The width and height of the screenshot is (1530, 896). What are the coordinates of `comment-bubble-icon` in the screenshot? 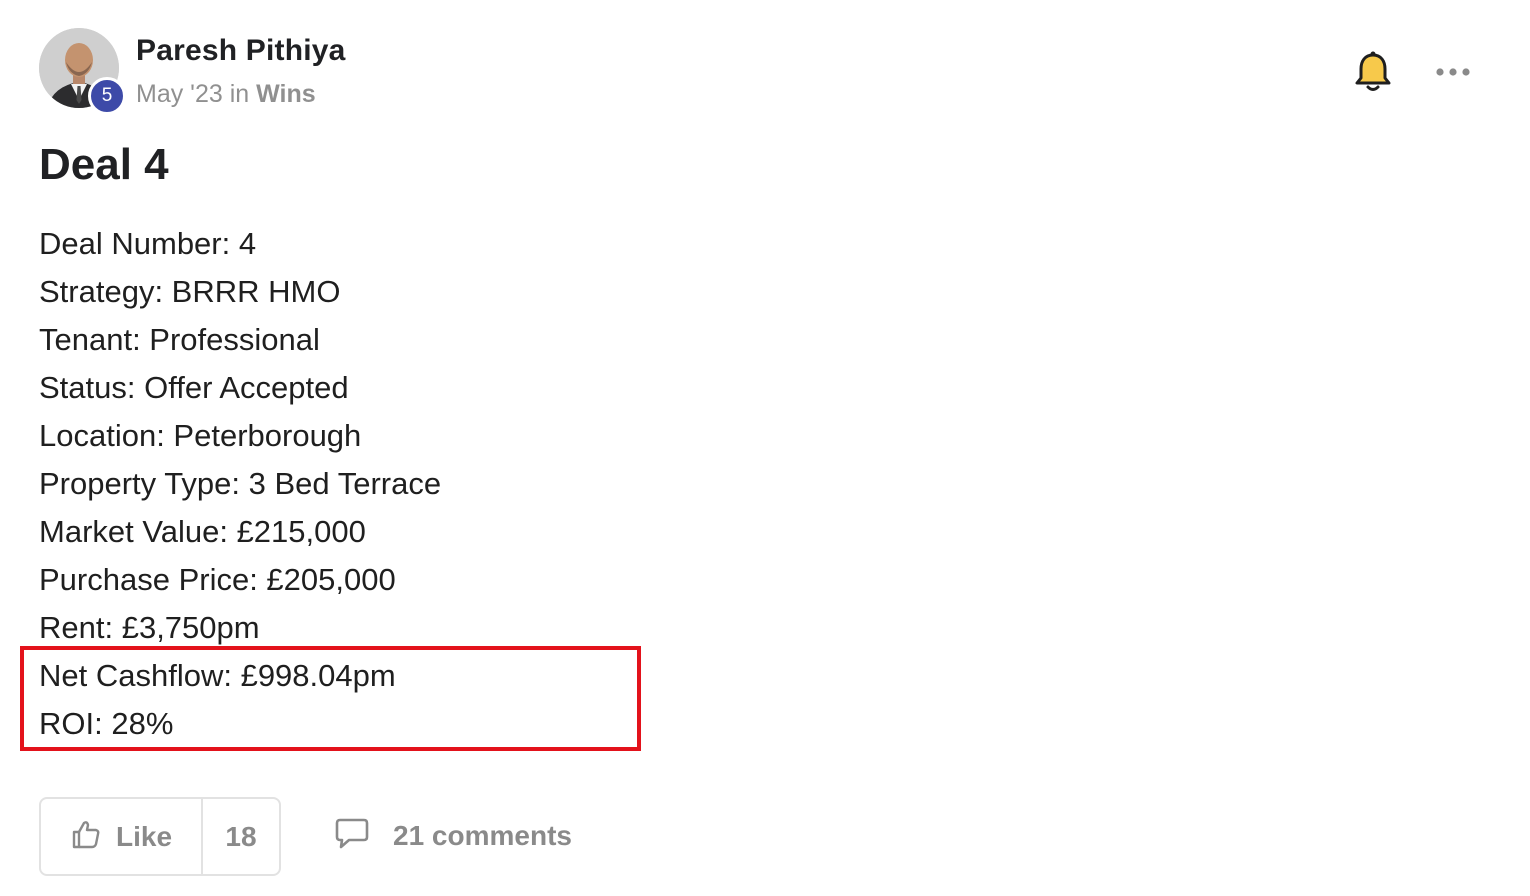 It's located at (352, 836).